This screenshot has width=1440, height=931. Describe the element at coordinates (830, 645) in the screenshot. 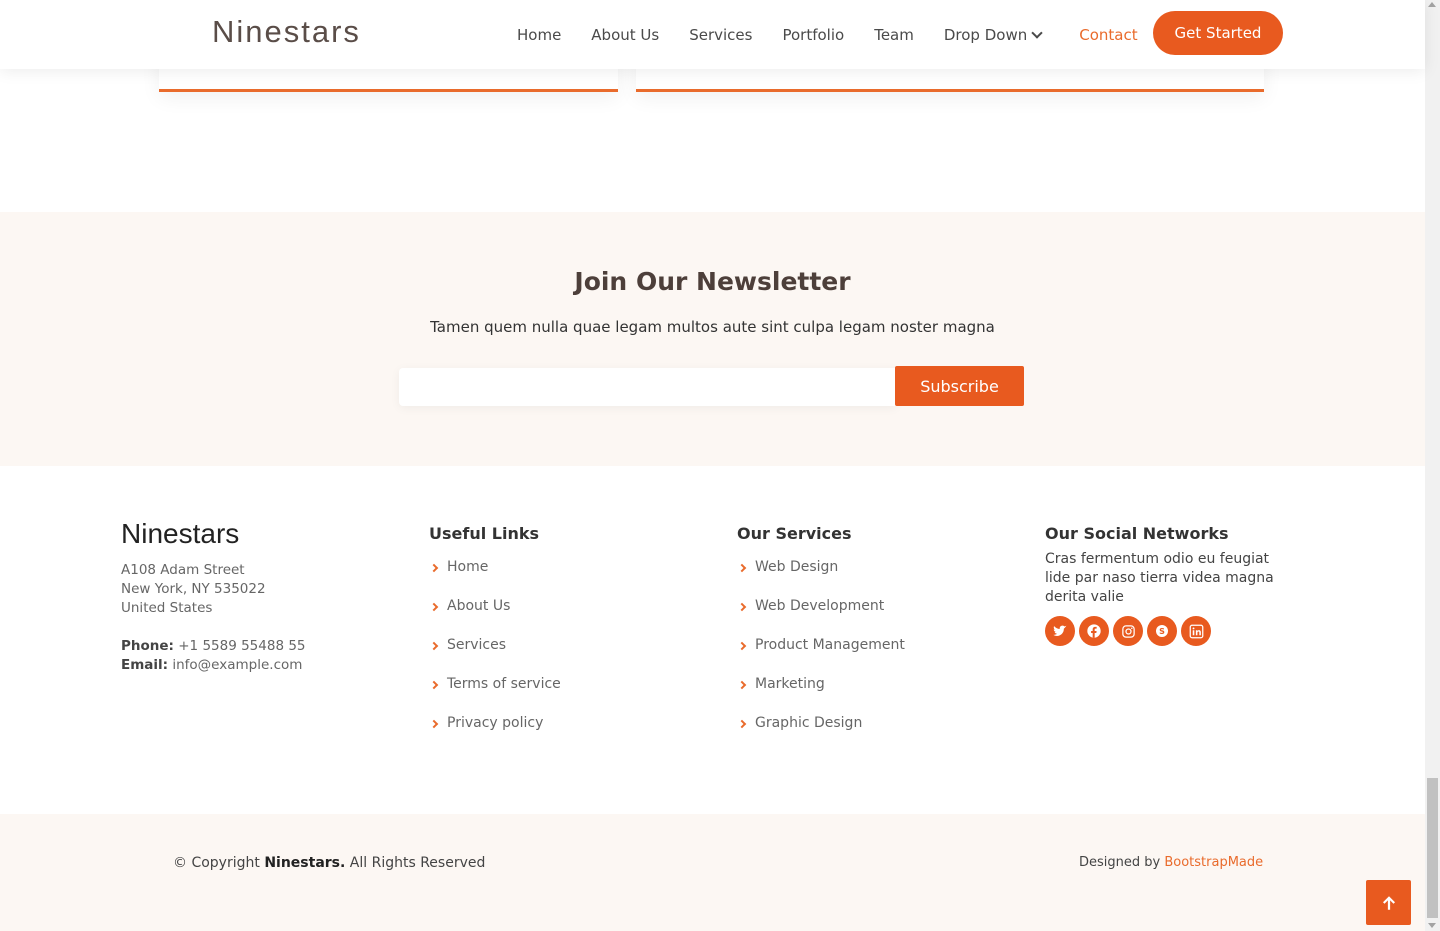

I see `service-link-label: Product Management` at that location.